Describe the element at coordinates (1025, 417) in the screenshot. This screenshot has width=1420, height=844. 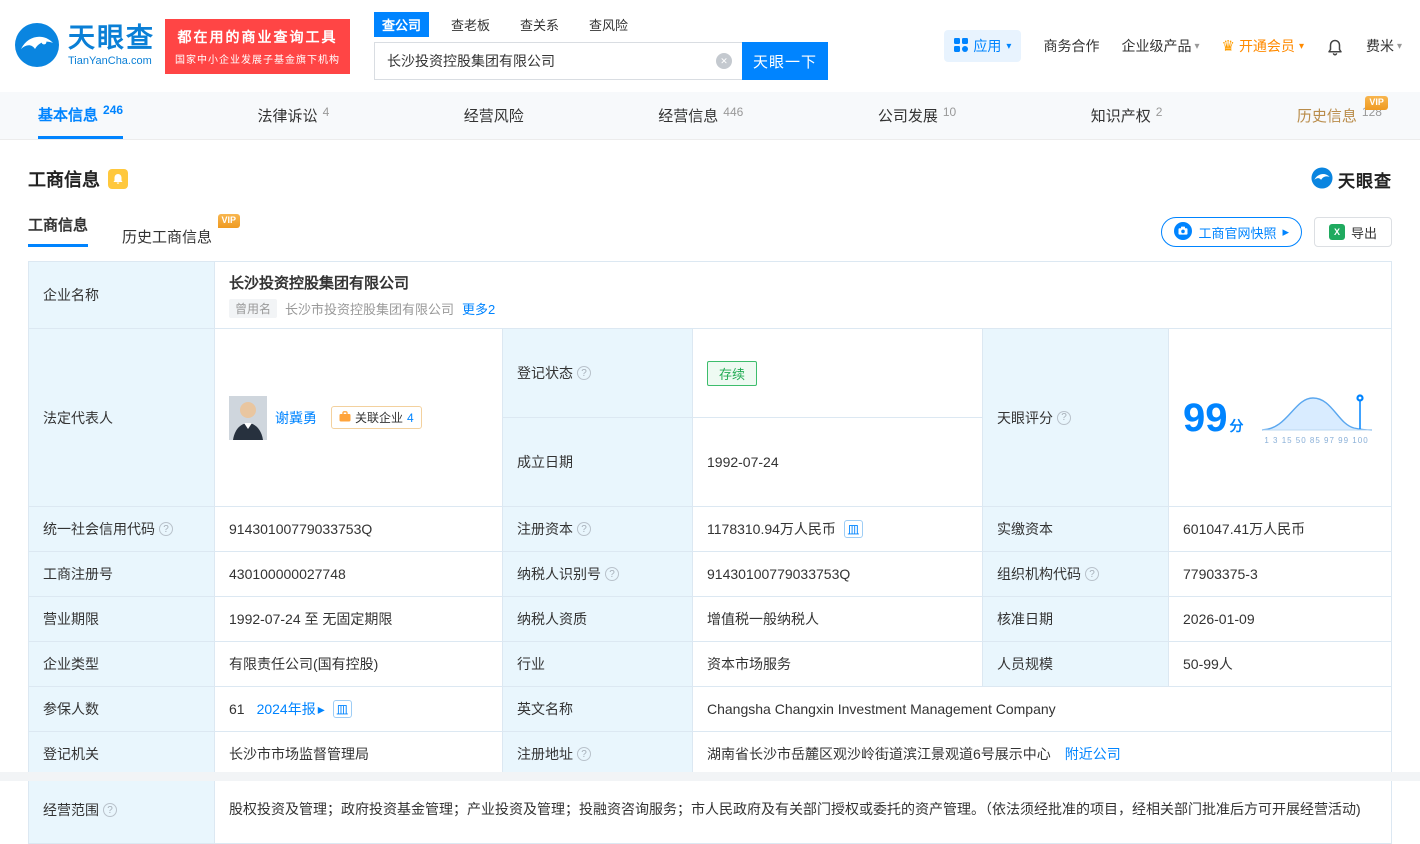
I see `label-text: 天眼评分` at that location.